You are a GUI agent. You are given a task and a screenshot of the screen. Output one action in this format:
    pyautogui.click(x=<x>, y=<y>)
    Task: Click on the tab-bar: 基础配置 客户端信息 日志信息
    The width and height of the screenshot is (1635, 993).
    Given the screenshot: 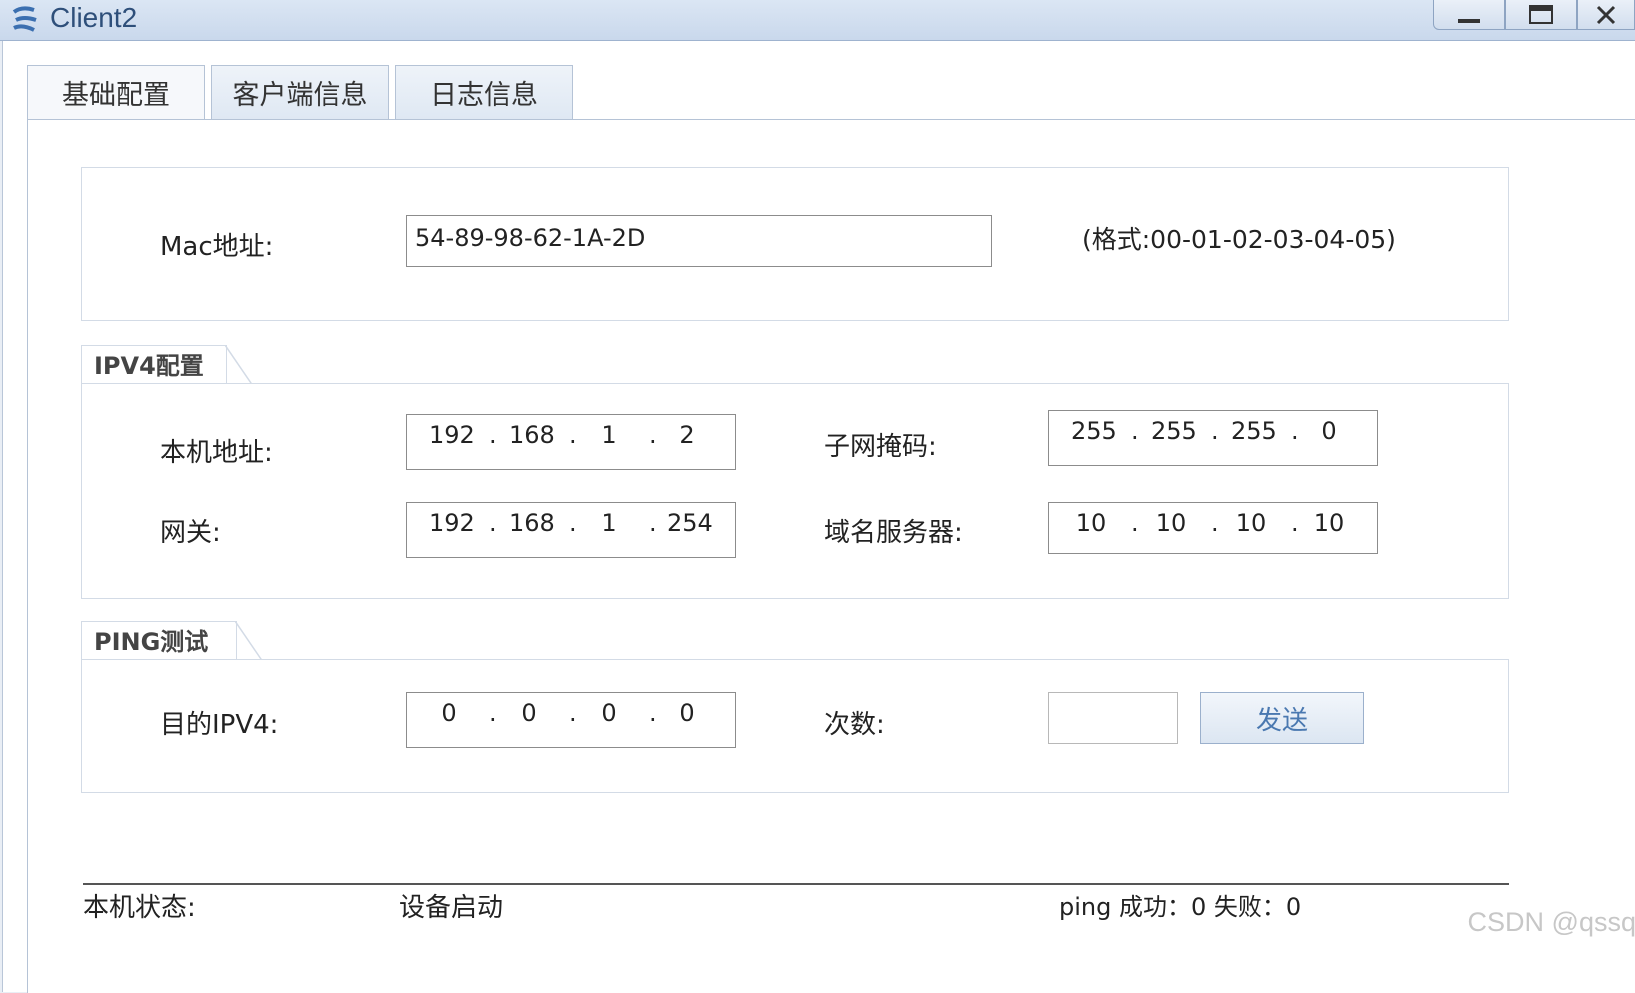 What is the action you would take?
    pyautogui.click(x=303, y=92)
    